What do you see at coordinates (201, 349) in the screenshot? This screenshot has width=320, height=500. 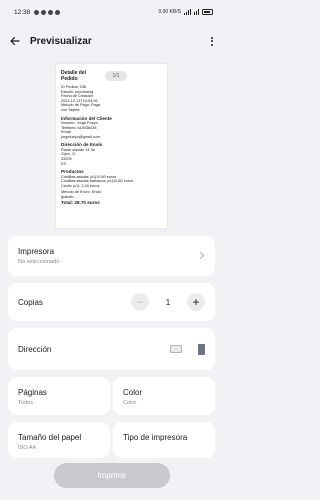 I see `portrait-option` at bounding box center [201, 349].